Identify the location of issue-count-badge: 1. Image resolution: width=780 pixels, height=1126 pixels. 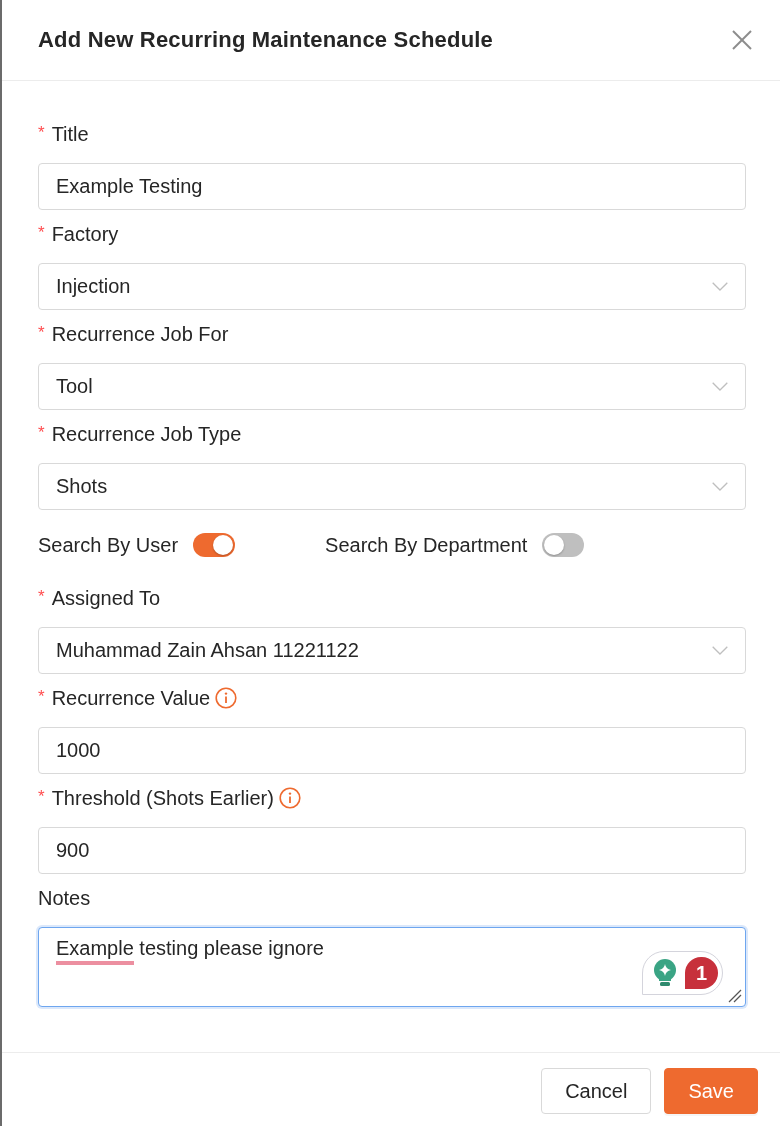
(701, 973).